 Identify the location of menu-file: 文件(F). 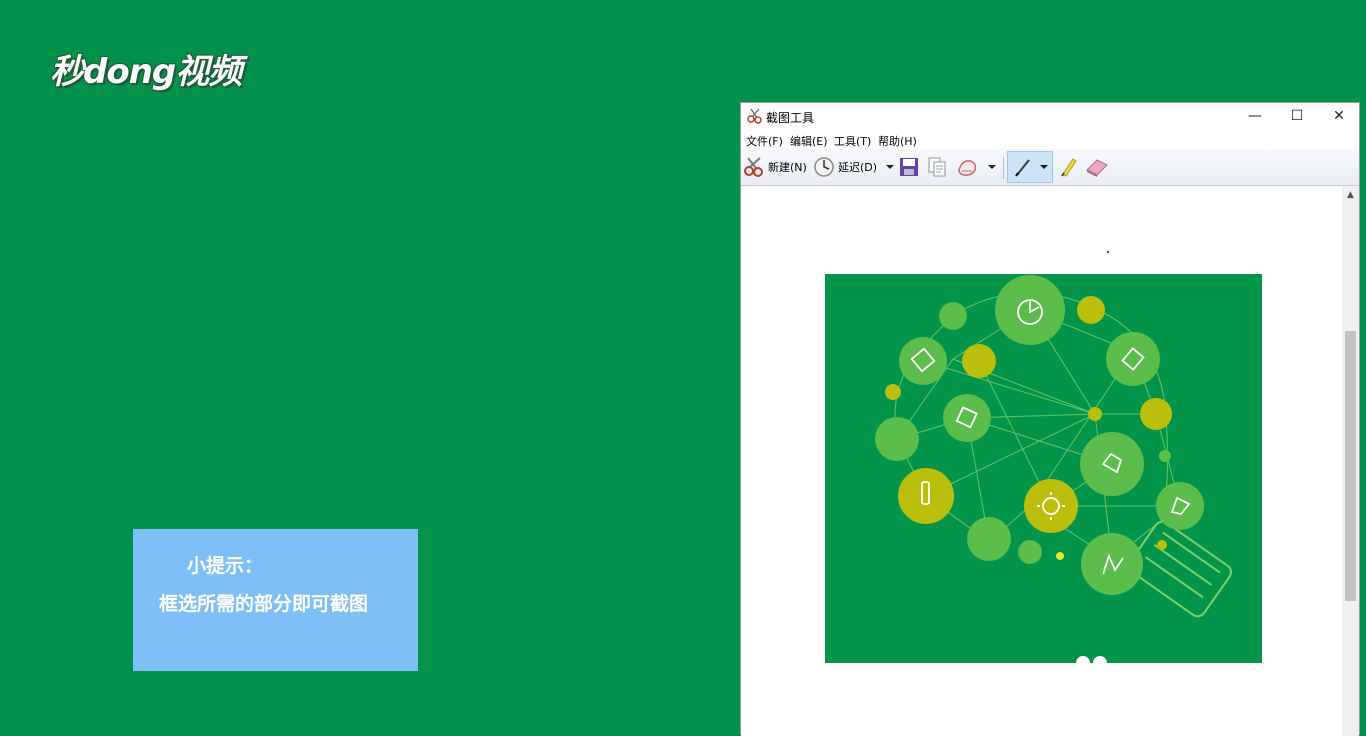
(764, 141).